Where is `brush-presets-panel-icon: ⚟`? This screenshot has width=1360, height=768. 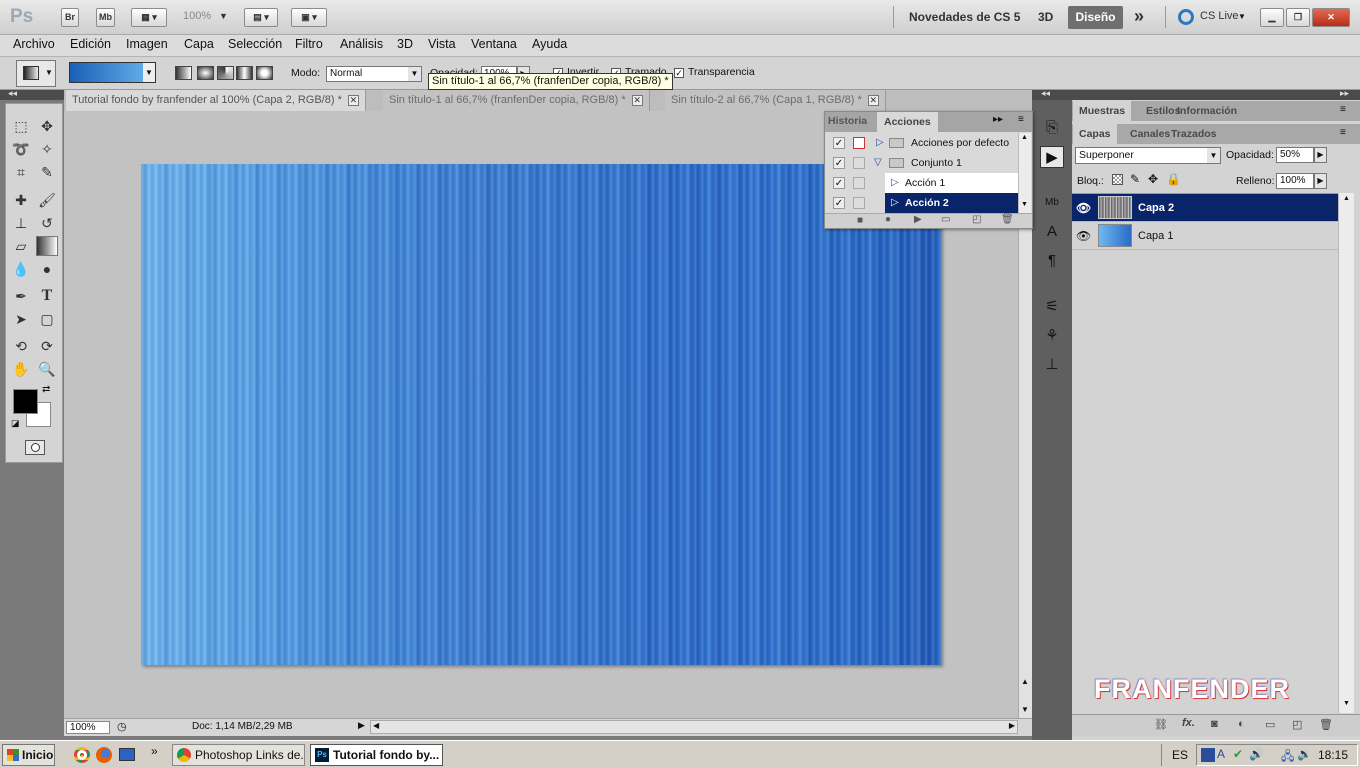 brush-presets-panel-icon: ⚟ is located at coordinates (1052, 307).